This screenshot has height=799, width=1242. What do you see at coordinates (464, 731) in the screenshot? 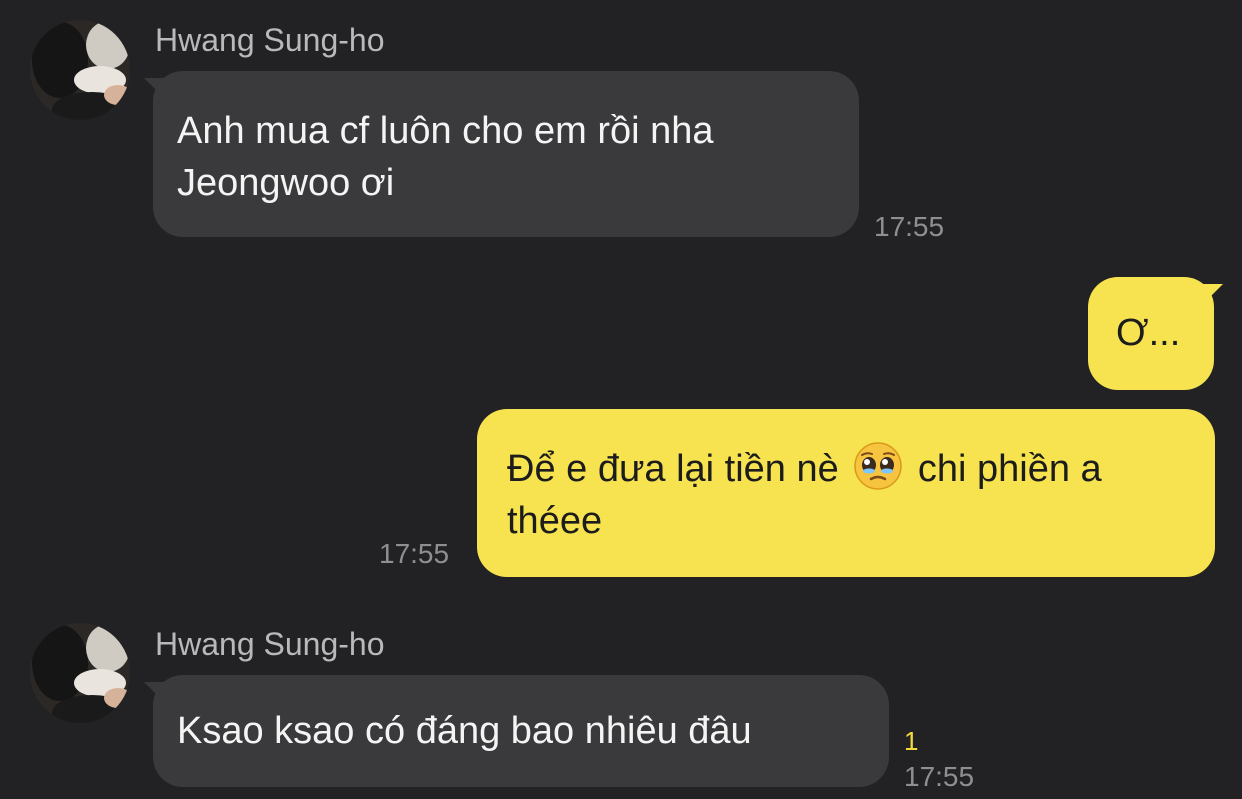
I see `message-text: Ksao ksao có đáng bao nhiêu đâu` at bounding box center [464, 731].